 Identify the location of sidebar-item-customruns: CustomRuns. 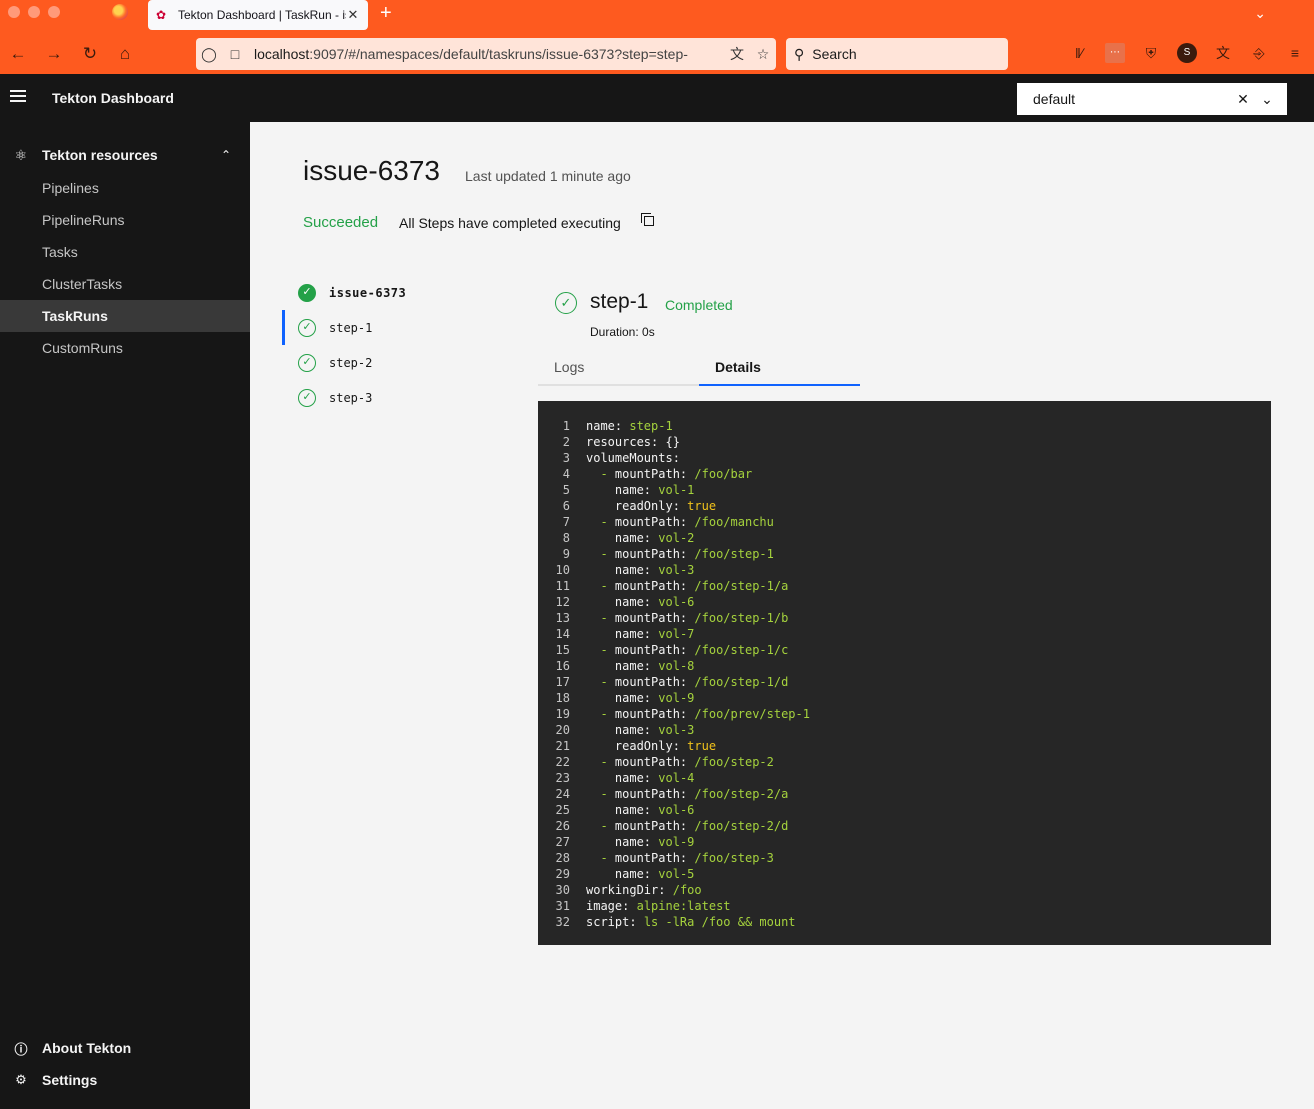
(125, 348).